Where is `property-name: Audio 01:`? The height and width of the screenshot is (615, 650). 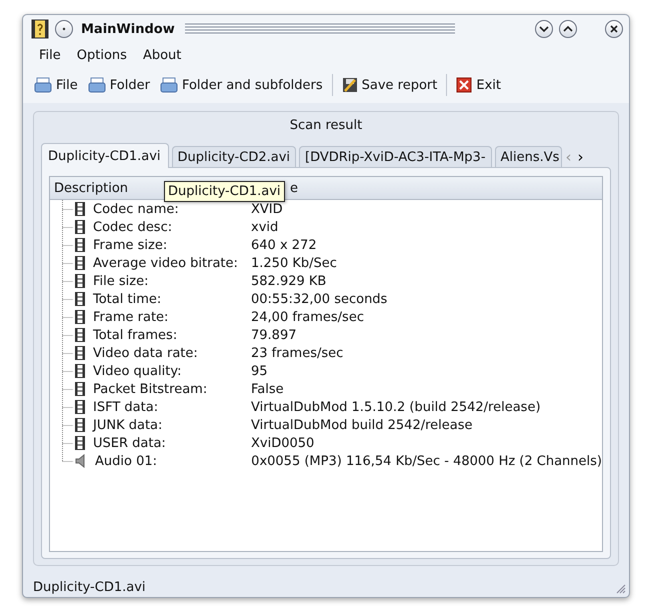 property-name: Audio 01: is located at coordinates (126, 461).